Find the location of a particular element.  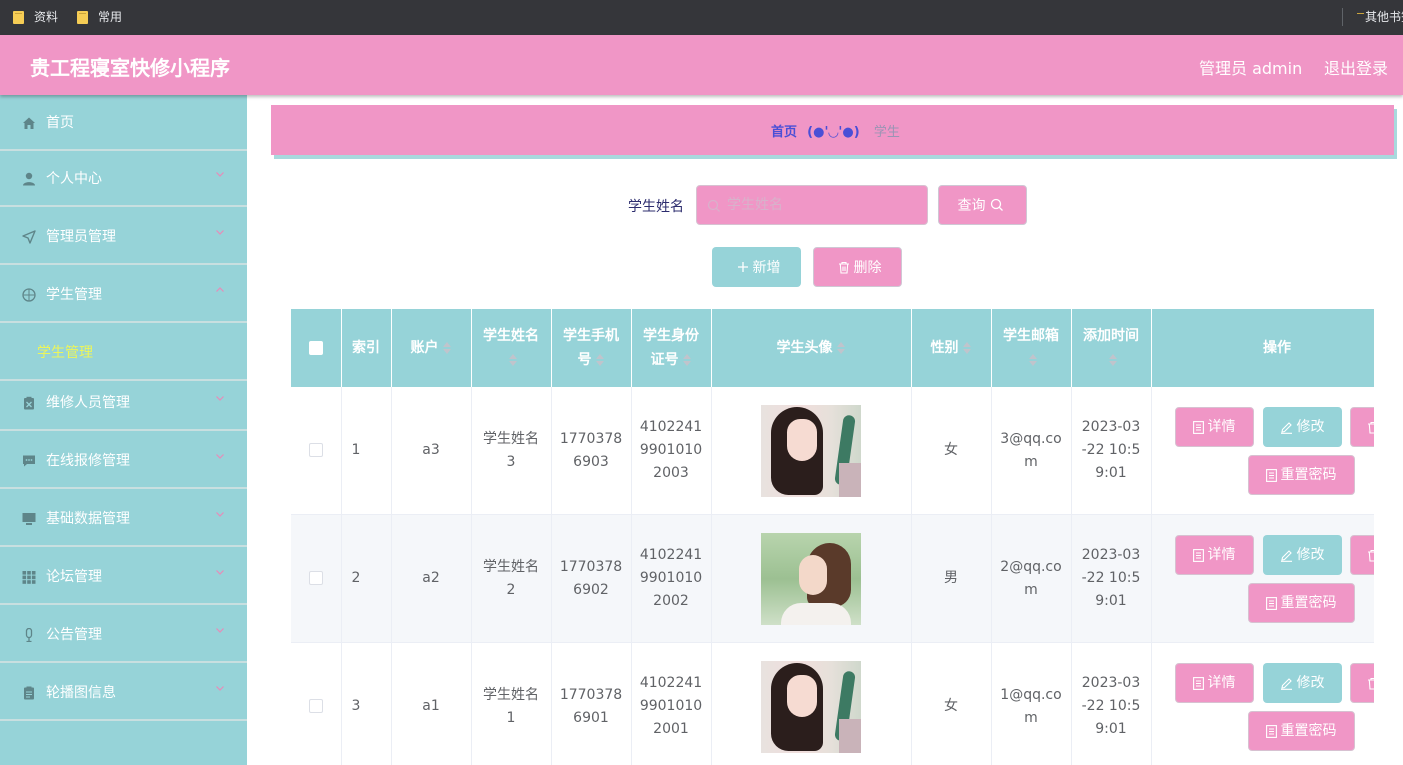

other-bookmarks: 其他书签 is located at coordinates (1379, 17).